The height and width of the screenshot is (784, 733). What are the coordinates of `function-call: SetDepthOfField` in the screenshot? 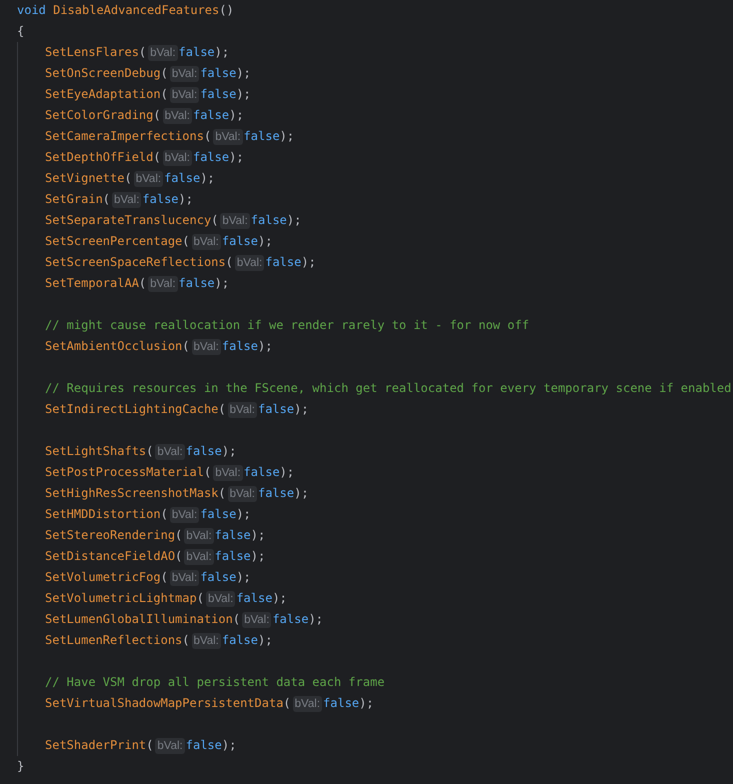 It's located at (99, 157).